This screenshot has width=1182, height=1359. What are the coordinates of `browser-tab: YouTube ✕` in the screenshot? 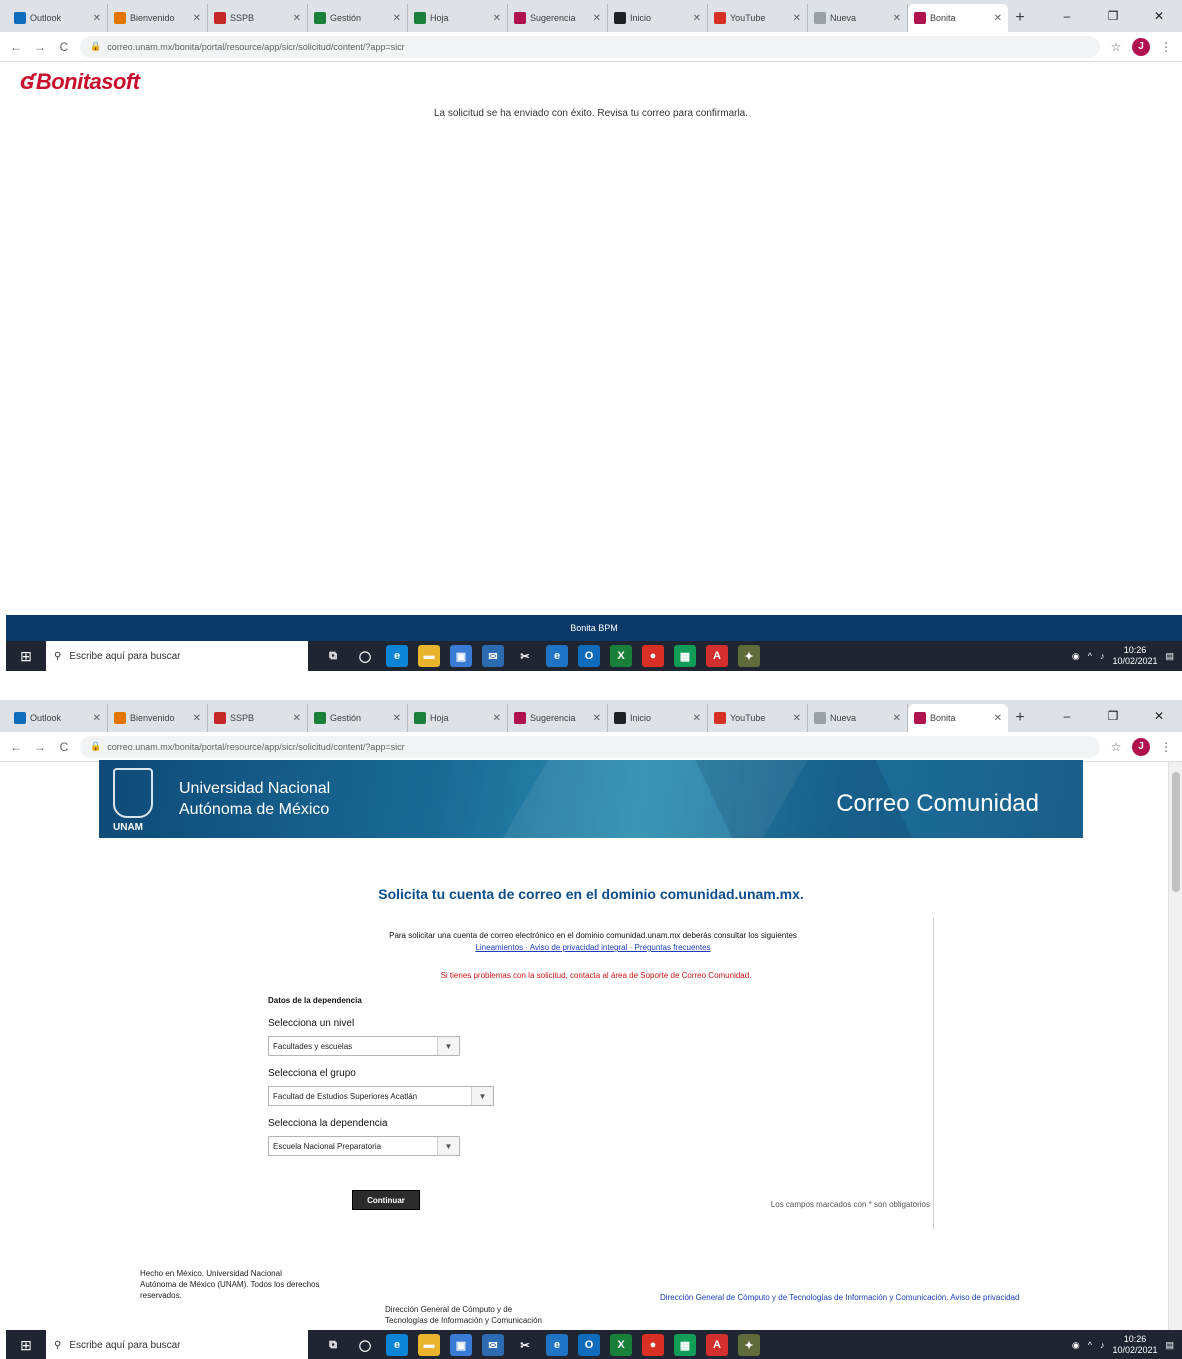 It's located at (758, 18).